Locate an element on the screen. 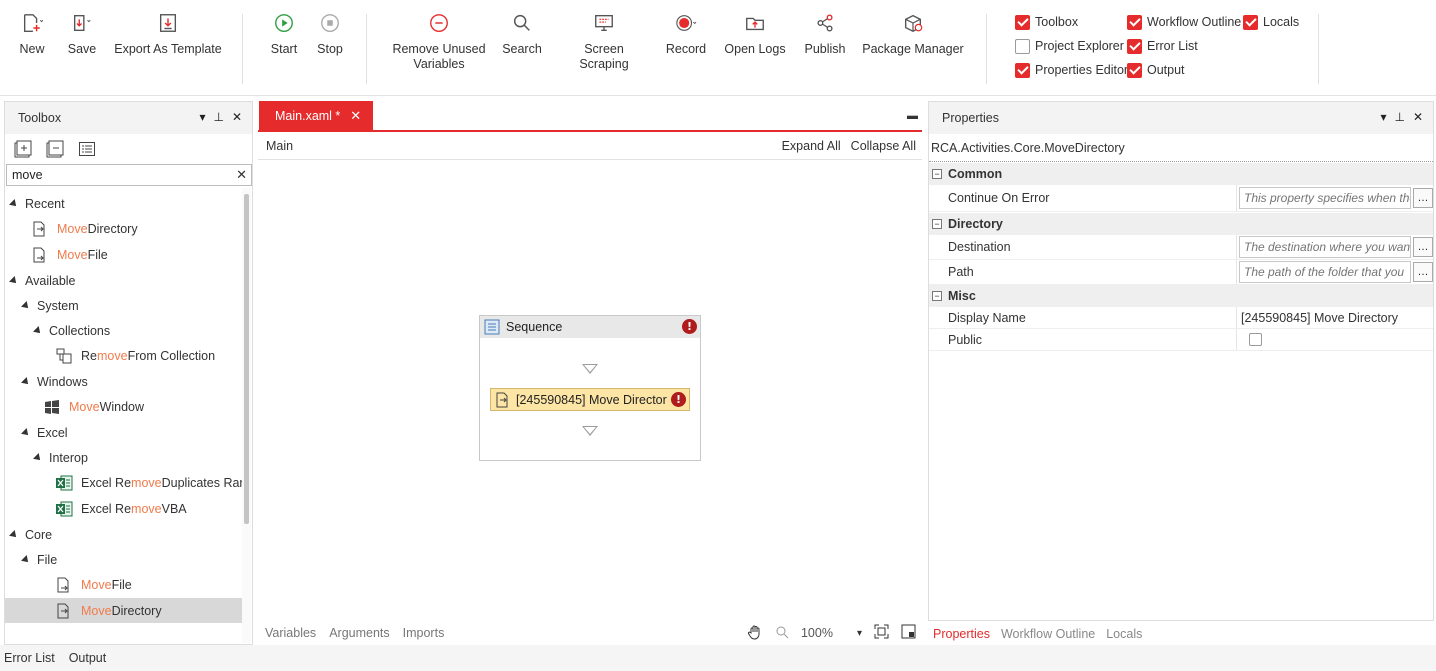 The height and width of the screenshot is (671, 1436). tab-properties: Properties is located at coordinates (961, 634).